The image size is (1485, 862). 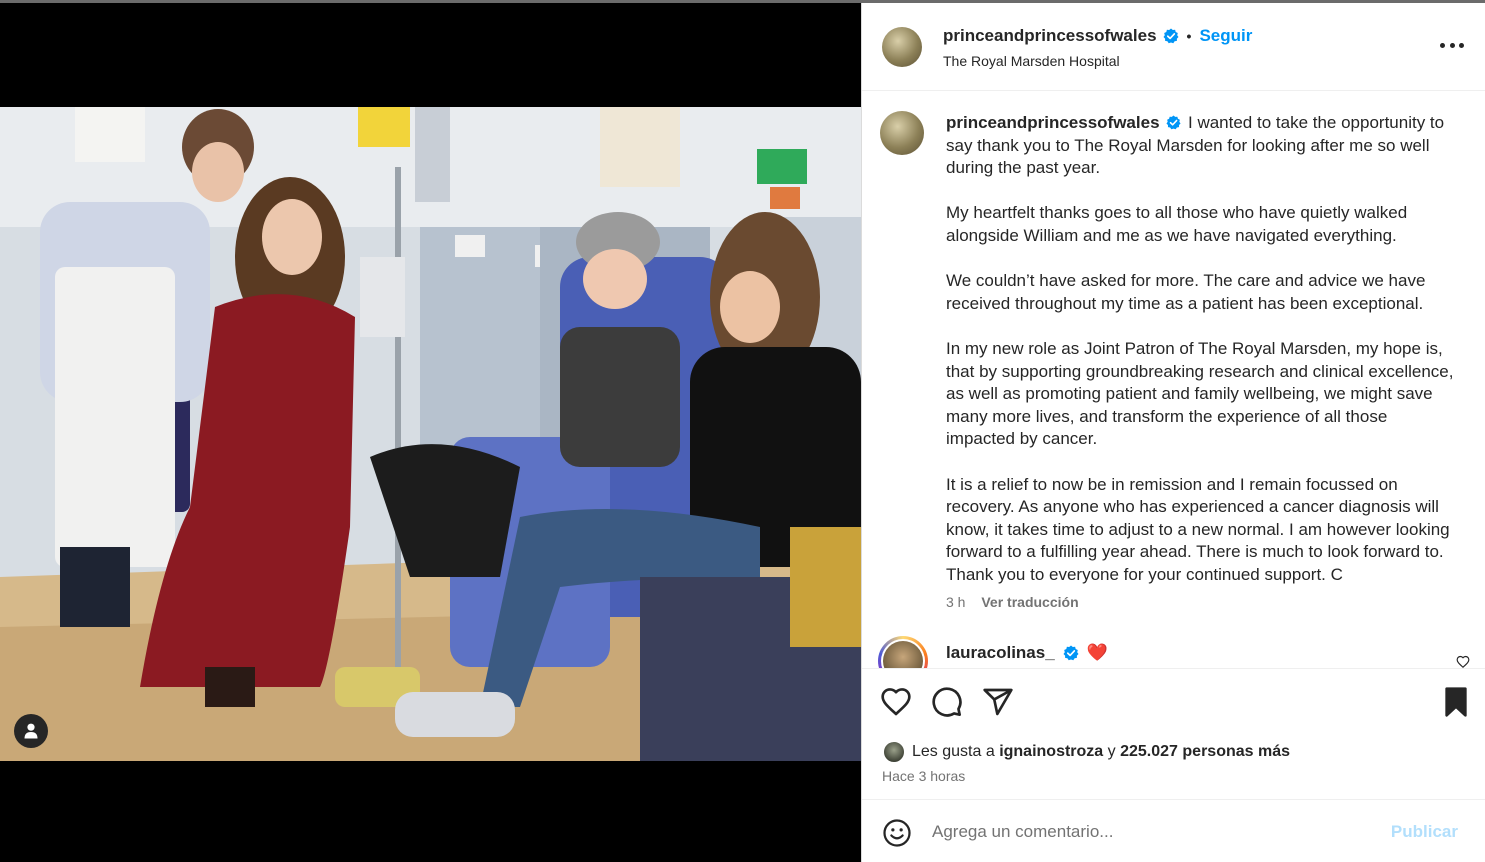 I want to click on caption-author-avatar, so click(x=902, y=133).